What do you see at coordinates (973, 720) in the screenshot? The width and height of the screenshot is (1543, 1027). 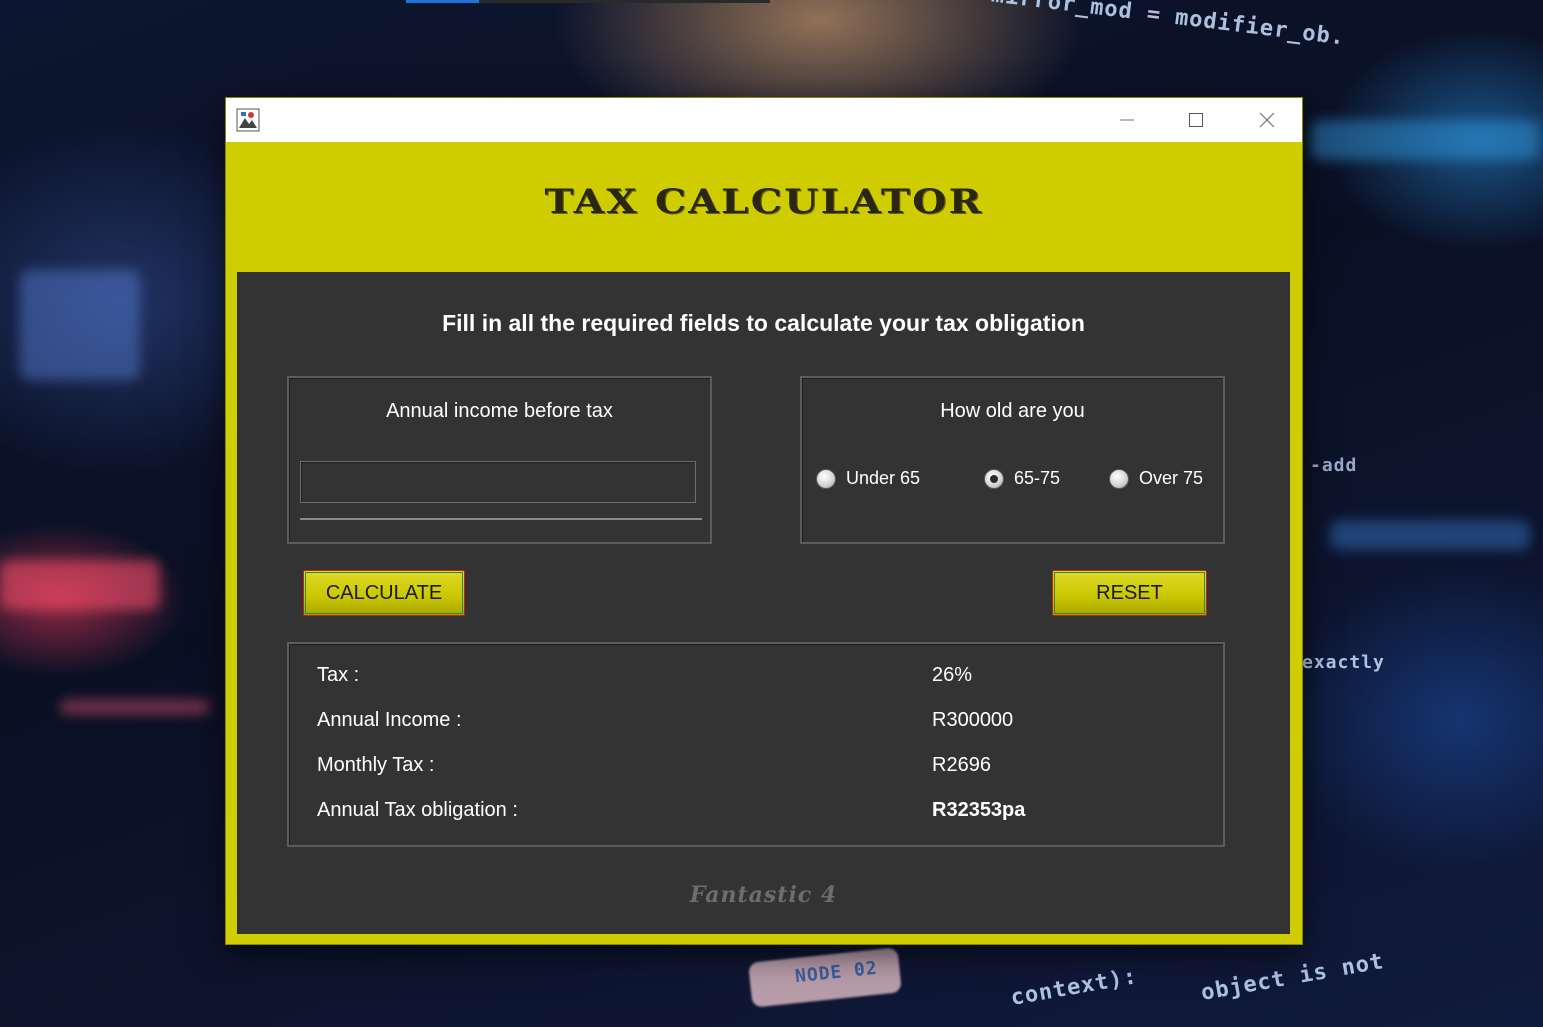 I see `annual-income-value: R300000` at bounding box center [973, 720].